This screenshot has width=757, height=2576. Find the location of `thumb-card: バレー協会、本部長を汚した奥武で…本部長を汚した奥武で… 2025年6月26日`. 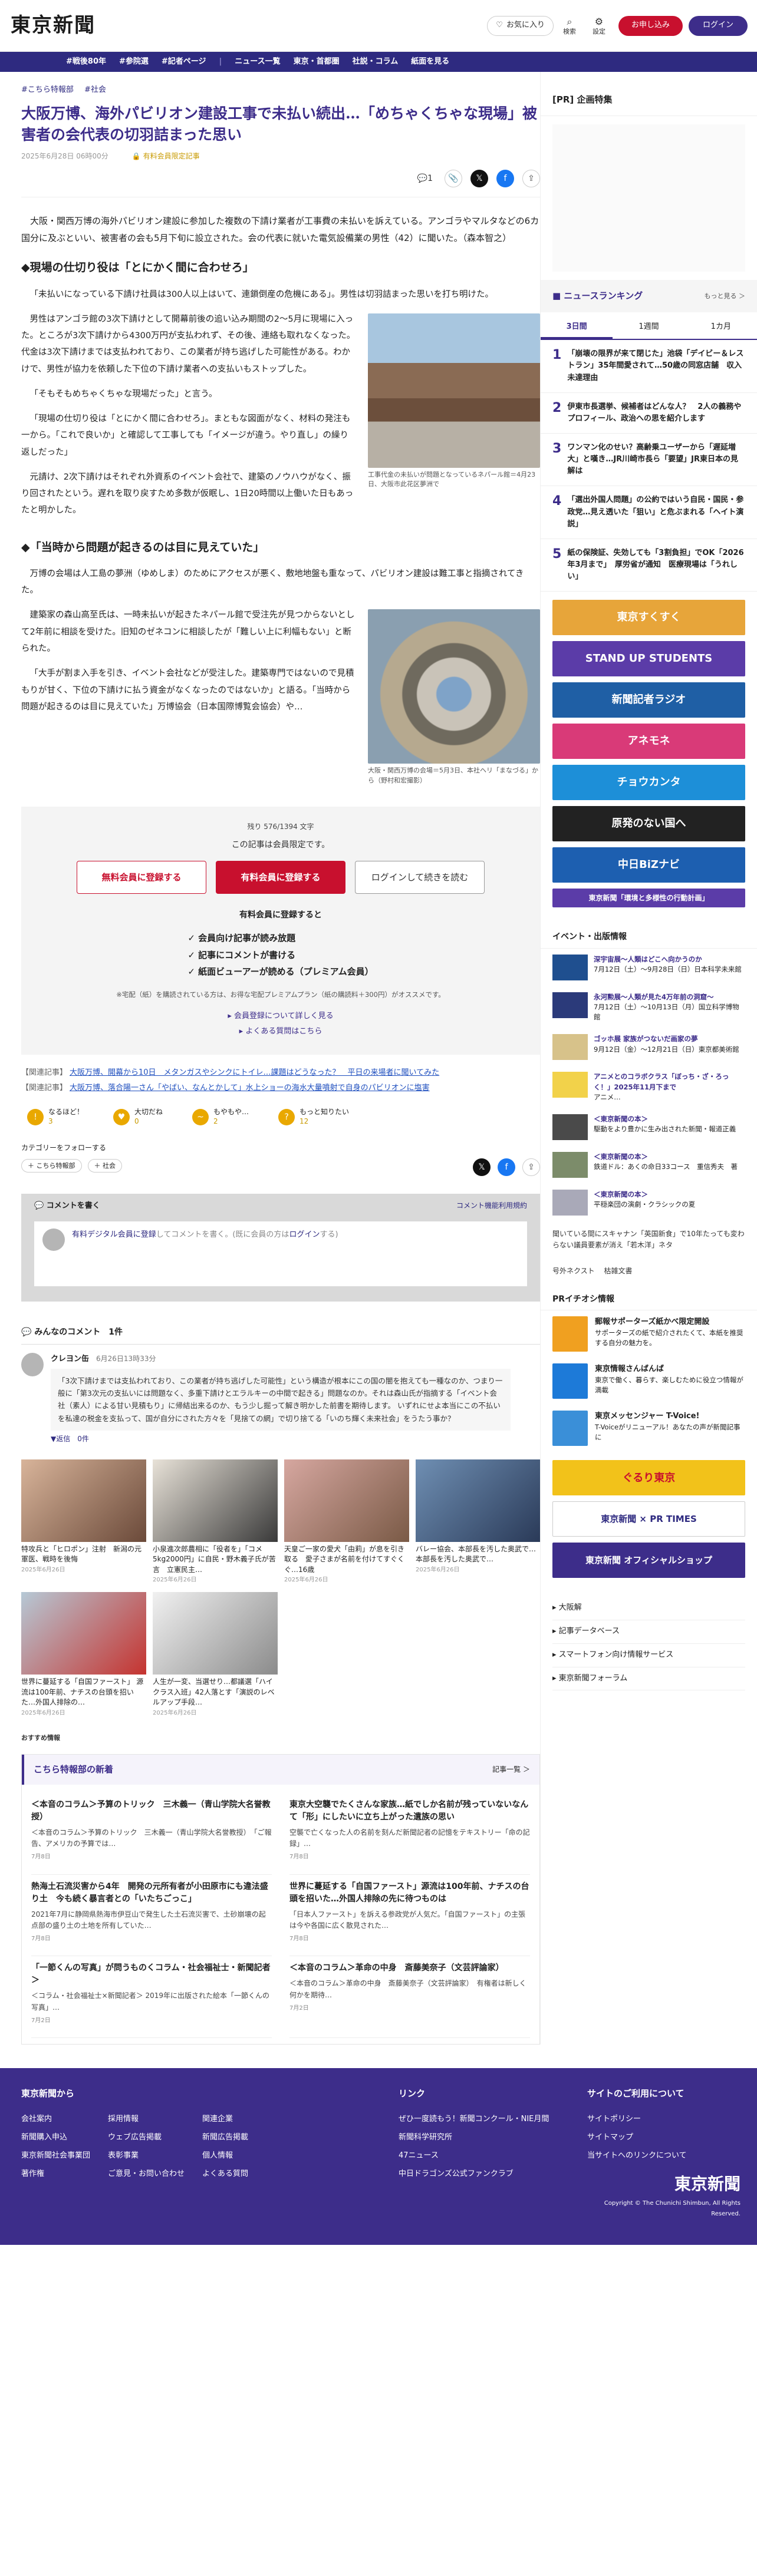

thumb-card: バレー協会、本部長を汚した奥武で…本部長を汚した奥武で… 2025年6月26日 is located at coordinates (478, 1522).